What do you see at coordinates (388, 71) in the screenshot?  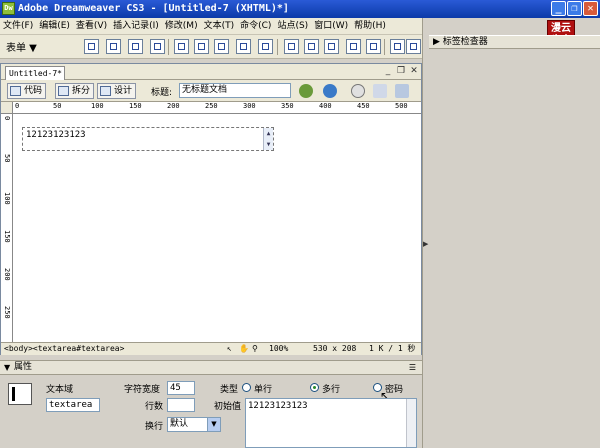 I see `doc-minimize-button: _` at bounding box center [388, 71].